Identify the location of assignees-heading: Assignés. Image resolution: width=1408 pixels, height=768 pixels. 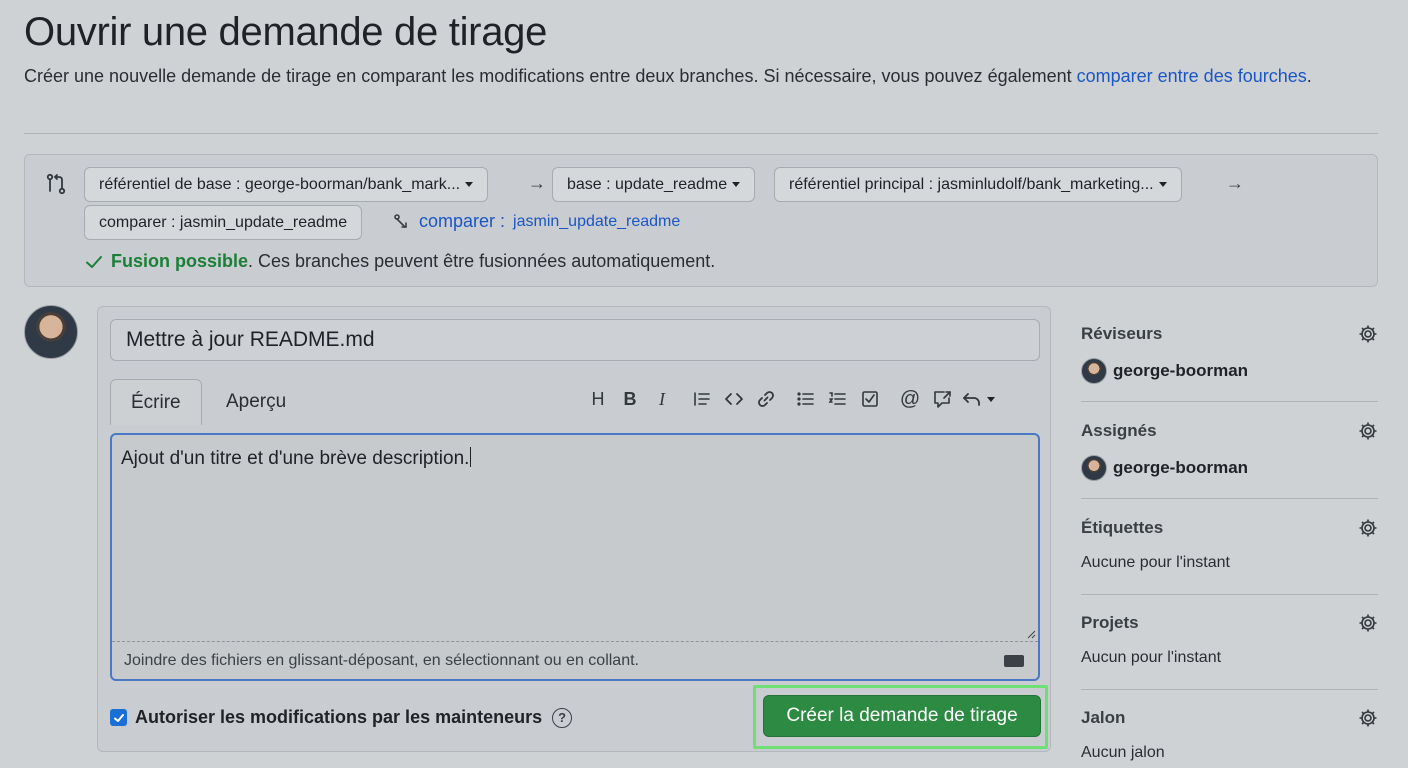
(1119, 430).